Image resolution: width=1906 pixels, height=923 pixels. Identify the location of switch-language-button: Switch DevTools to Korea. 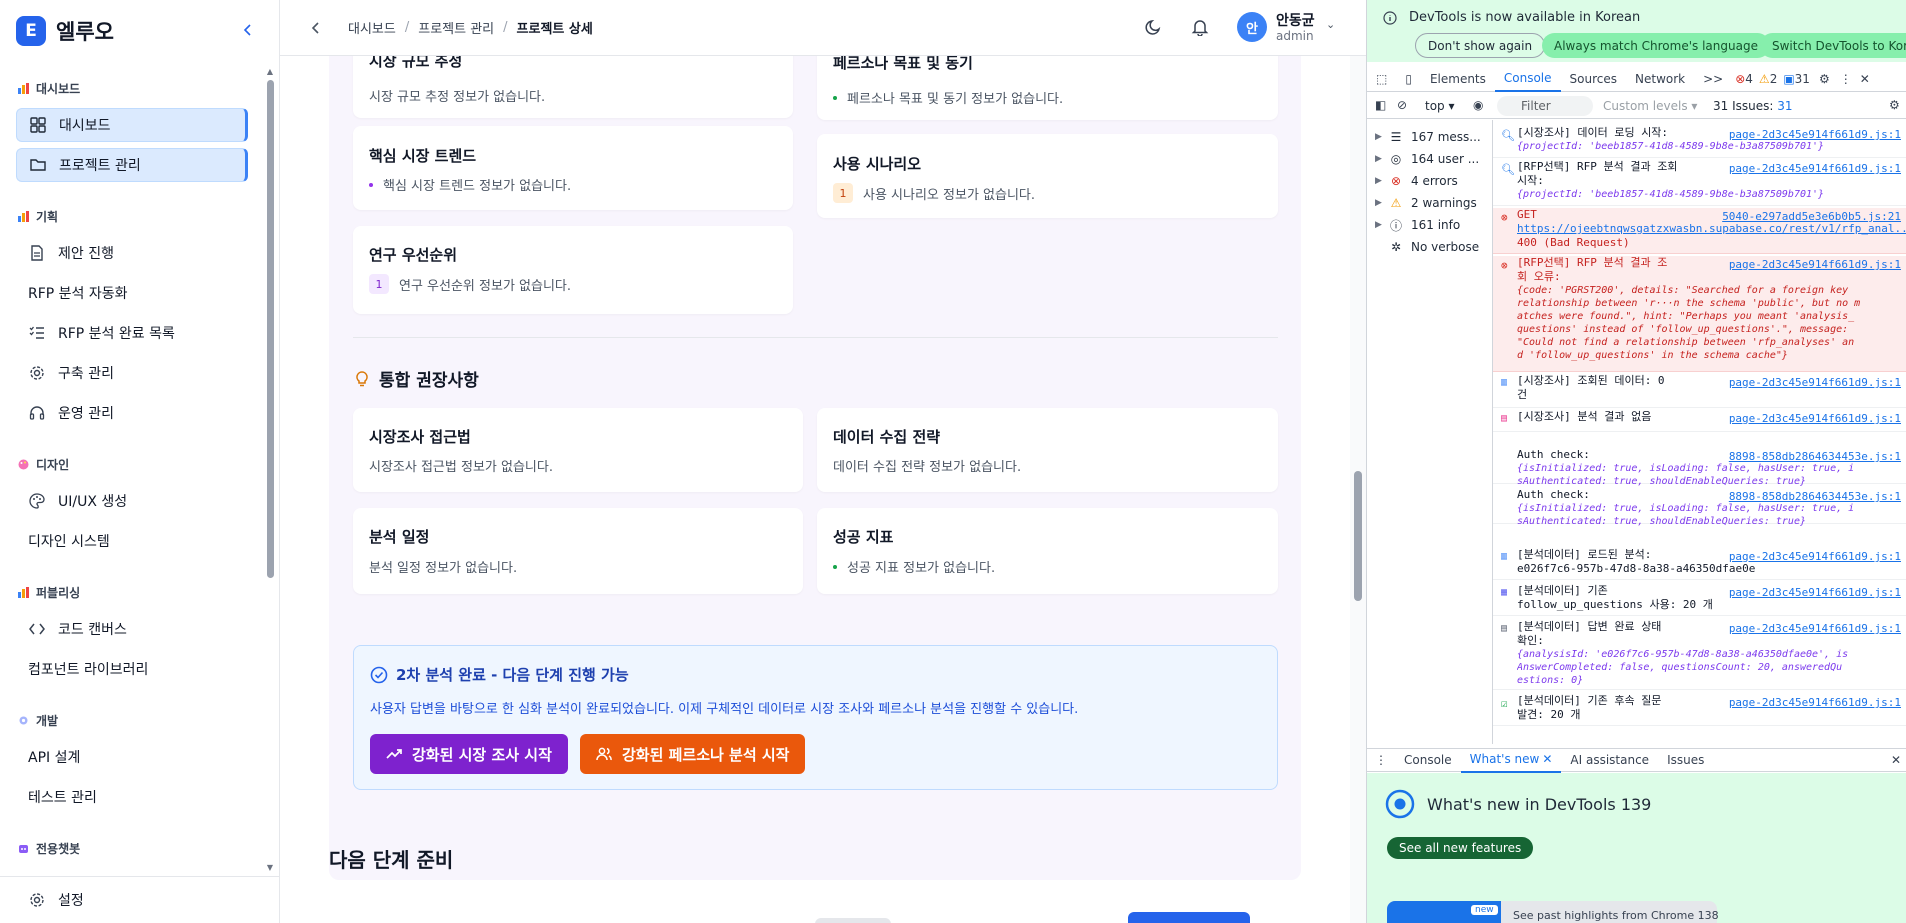
(1833, 45).